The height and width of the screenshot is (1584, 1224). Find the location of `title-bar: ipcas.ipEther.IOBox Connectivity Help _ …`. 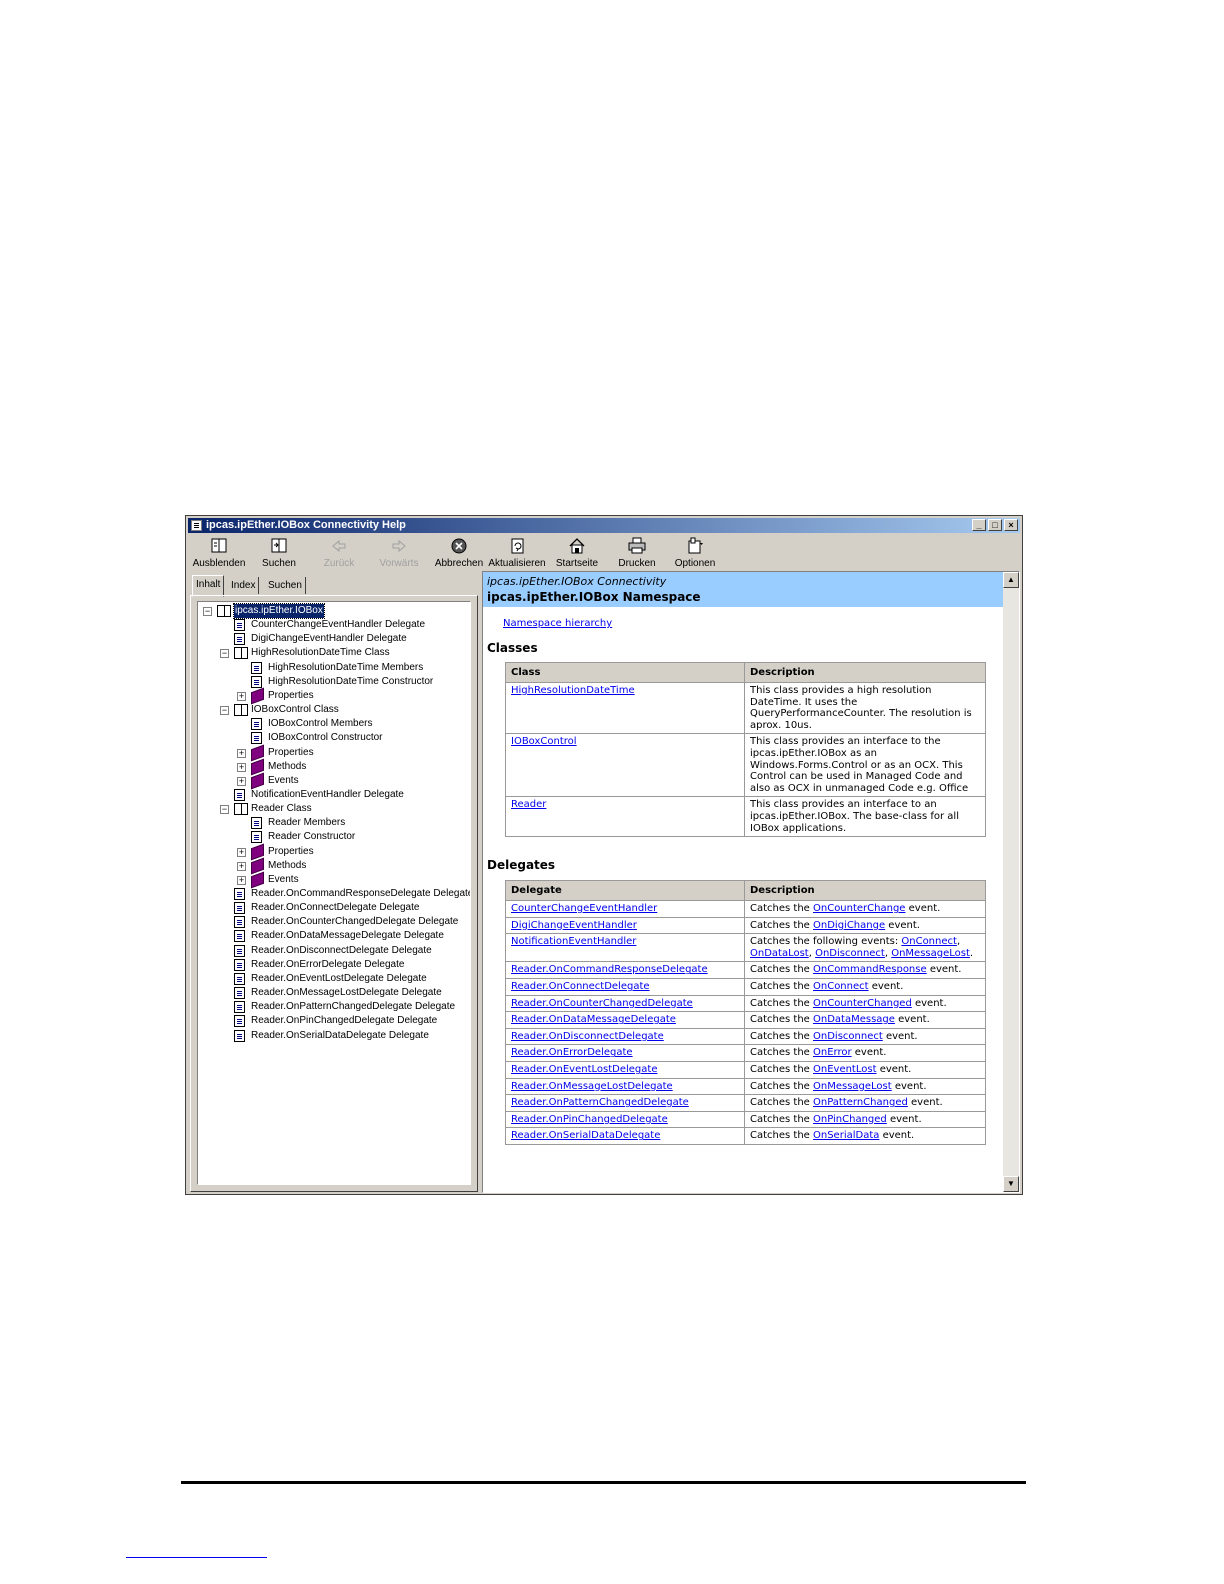

title-bar: ipcas.ipEther.IOBox Connectivity Help _ … is located at coordinates (604, 525).